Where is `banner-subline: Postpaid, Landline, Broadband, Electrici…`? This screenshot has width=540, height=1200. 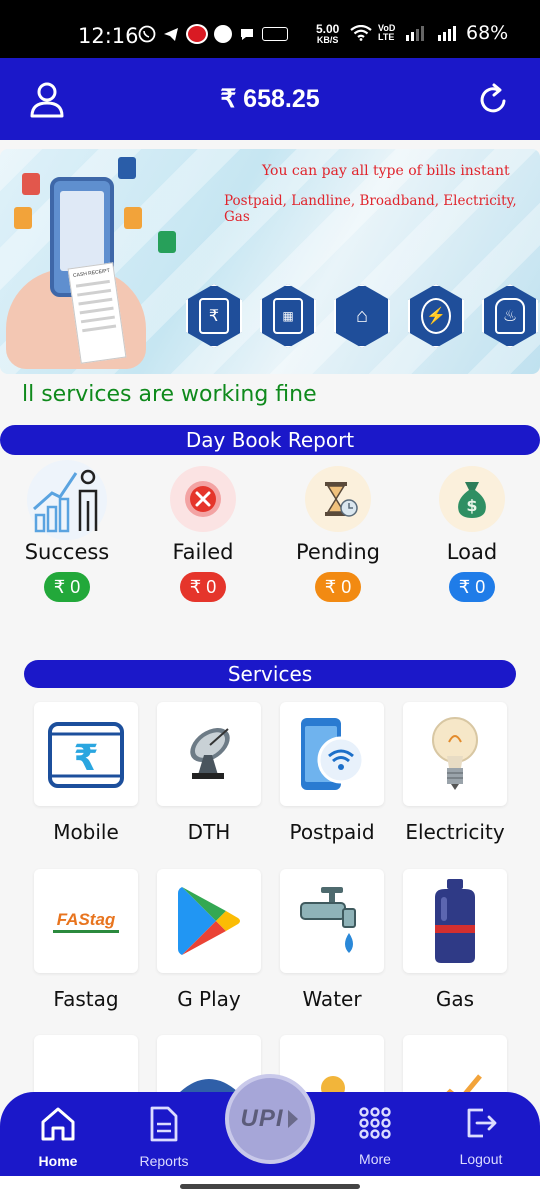 banner-subline: Postpaid, Landline, Broadband, Electrici… is located at coordinates (370, 209).